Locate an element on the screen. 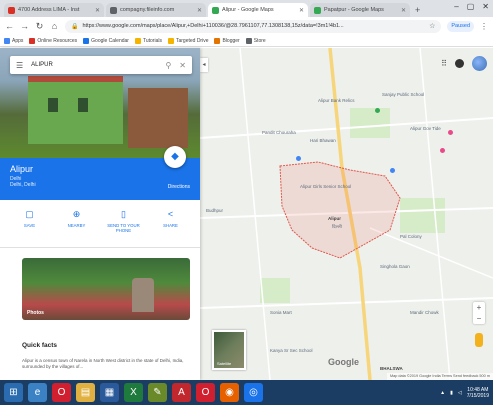 The width and height of the screenshot is (493, 405). browser-tab-4: Papatpur - Google Maps ✕ is located at coordinates (360, 10).